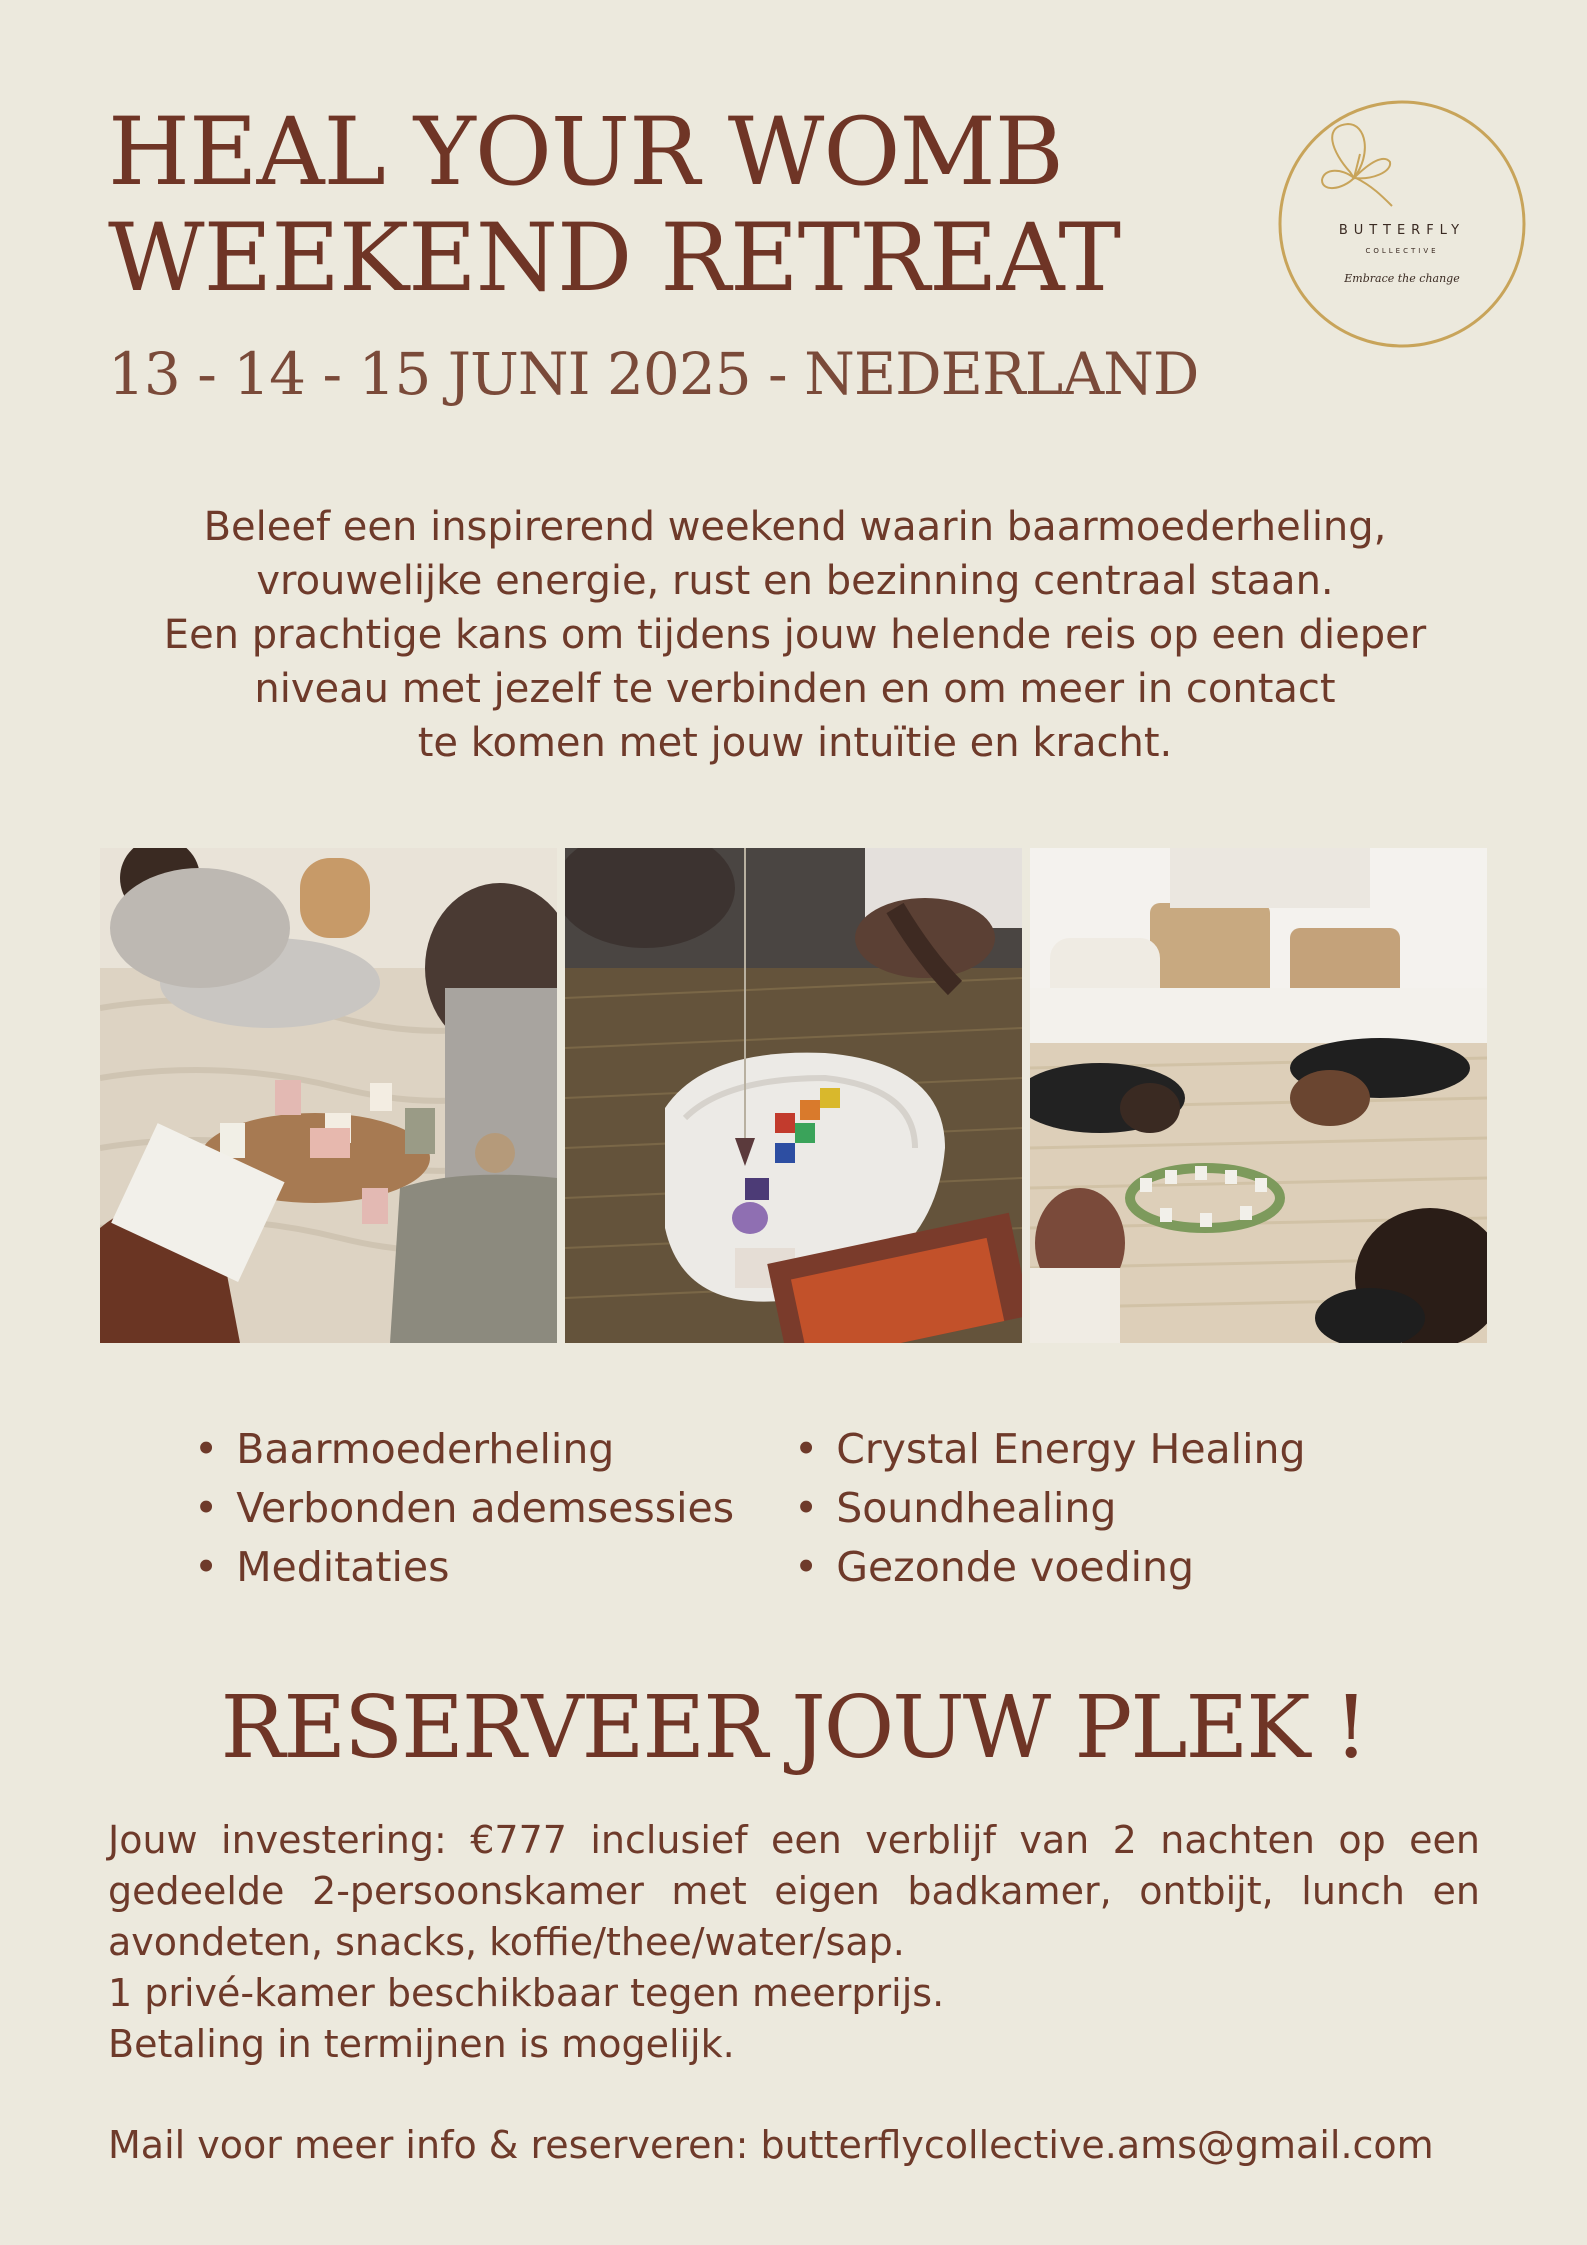 The width and height of the screenshot is (1587, 2245). Describe the element at coordinates (795, 743) in the screenshot. I see `intro-line: te komen met jouw intuïtie en kracht.` at that location.